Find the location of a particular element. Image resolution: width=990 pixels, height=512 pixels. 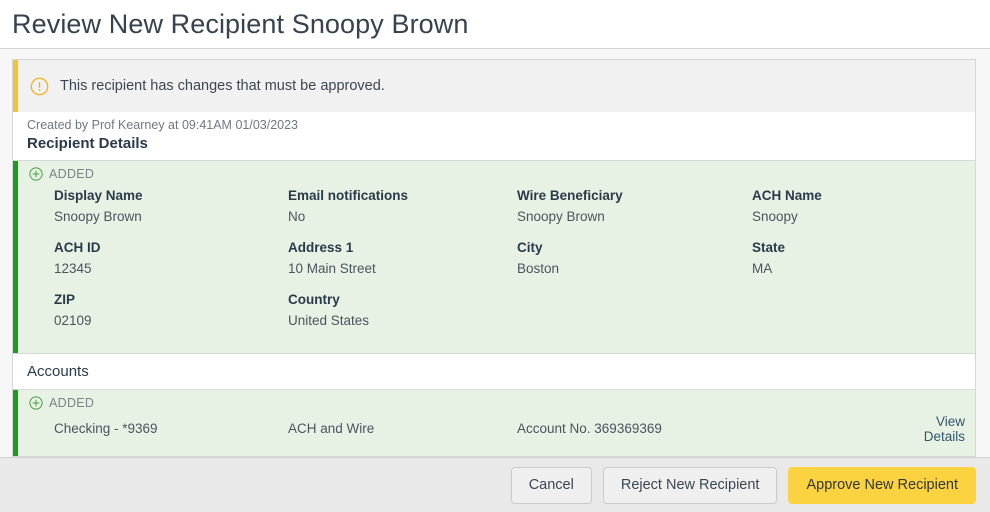

field-label: Country is located at coordinates (314, 299).